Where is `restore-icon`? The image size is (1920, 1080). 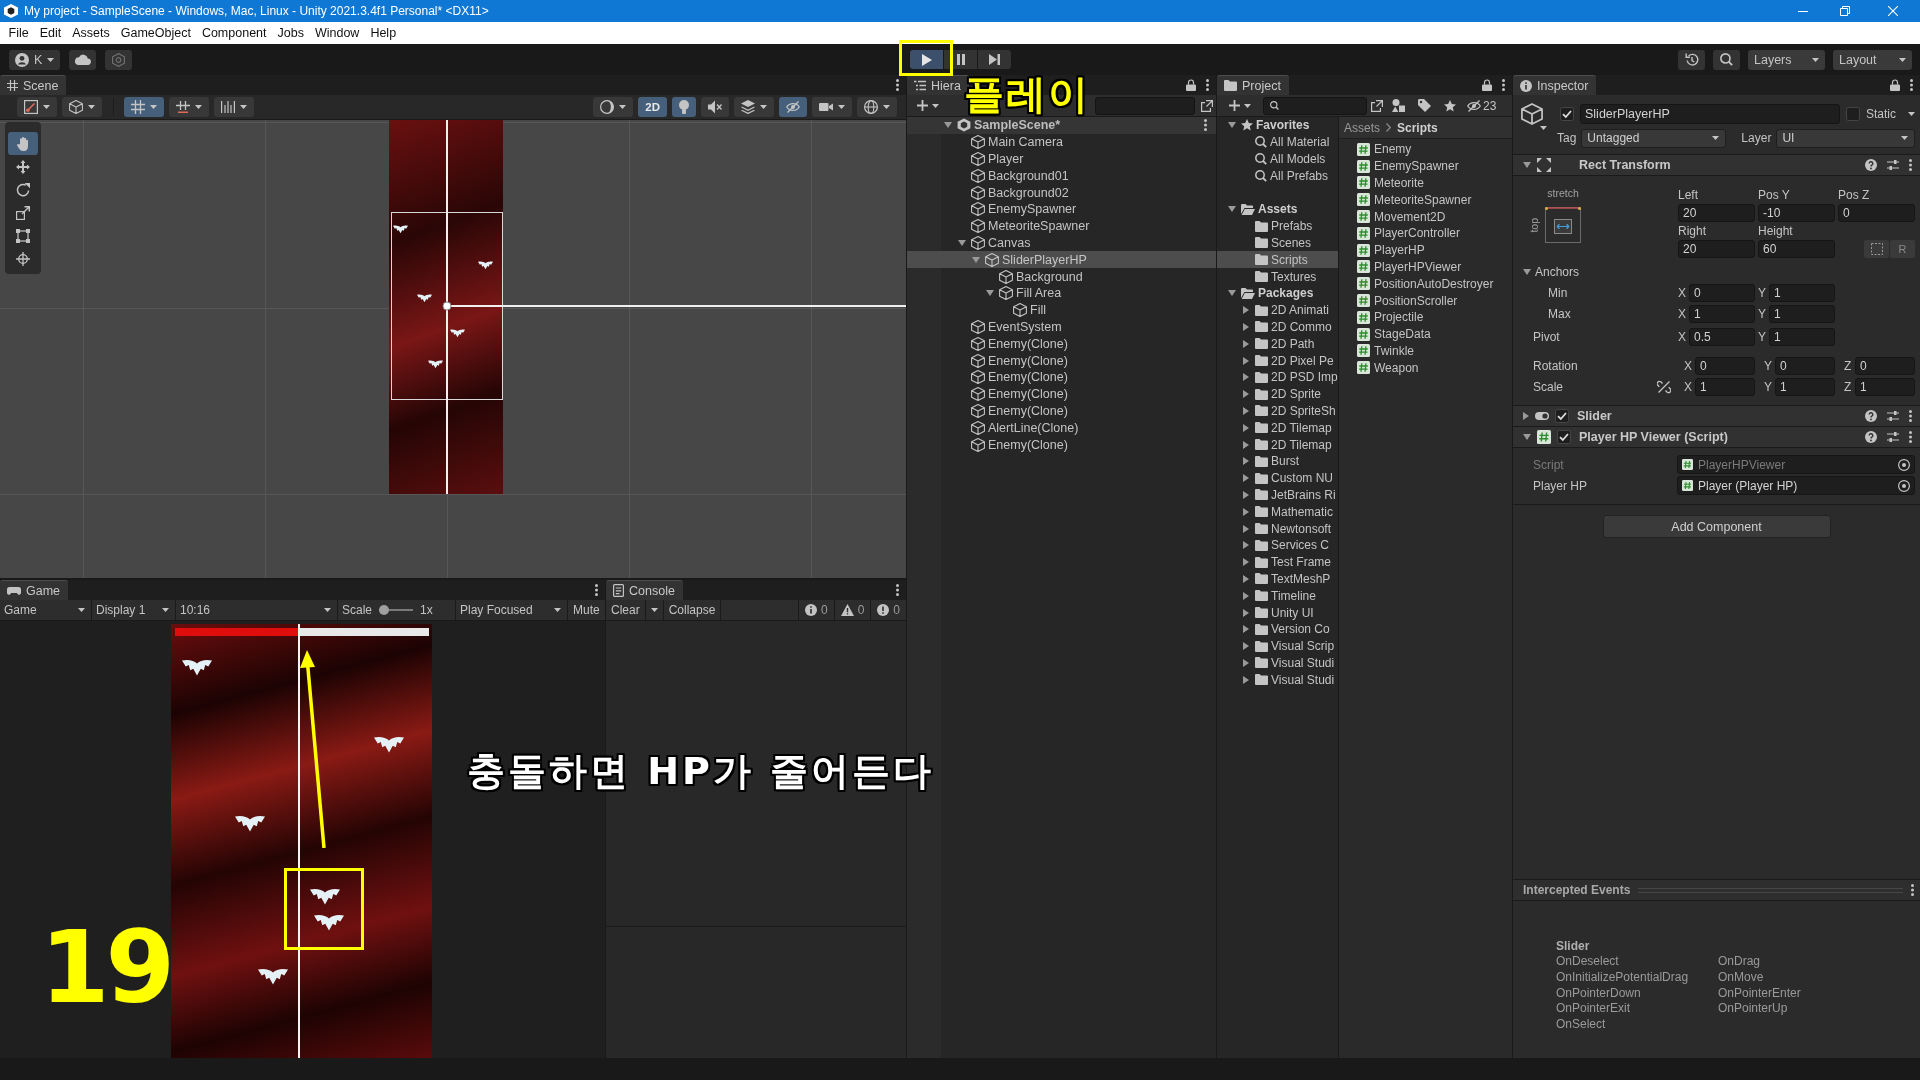 restore-icon is located at coordinates (1845, 11).